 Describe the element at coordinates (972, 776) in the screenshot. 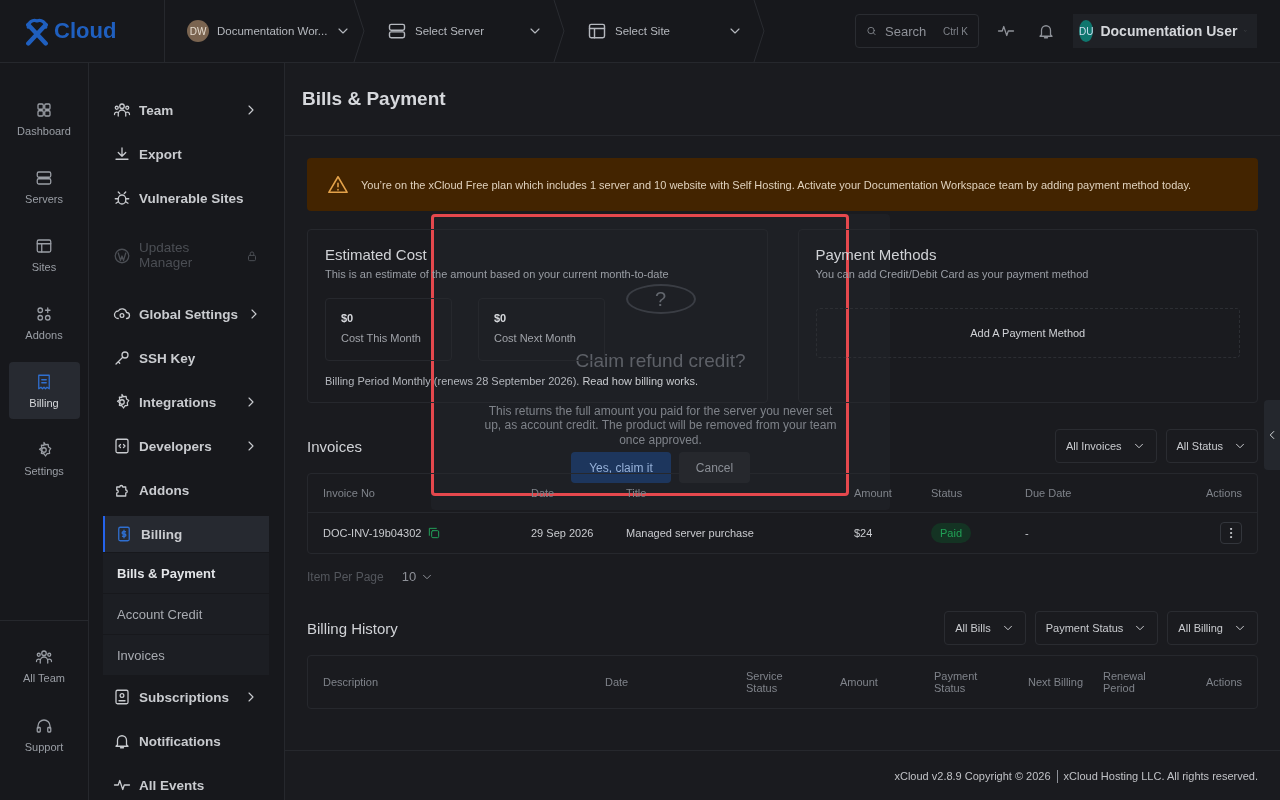

I see `footer-text: xCloud v2.8.9 Copyright © 2026` at that location.